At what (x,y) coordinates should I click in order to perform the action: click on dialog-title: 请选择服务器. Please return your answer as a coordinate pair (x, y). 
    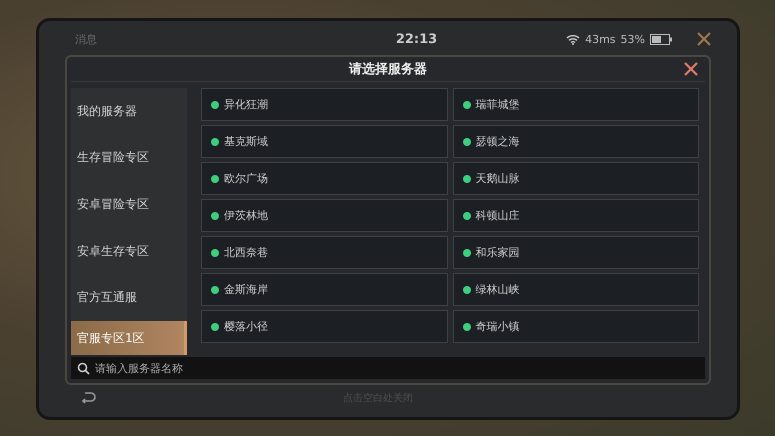
    Looking at the image, I should click on (388, 69).